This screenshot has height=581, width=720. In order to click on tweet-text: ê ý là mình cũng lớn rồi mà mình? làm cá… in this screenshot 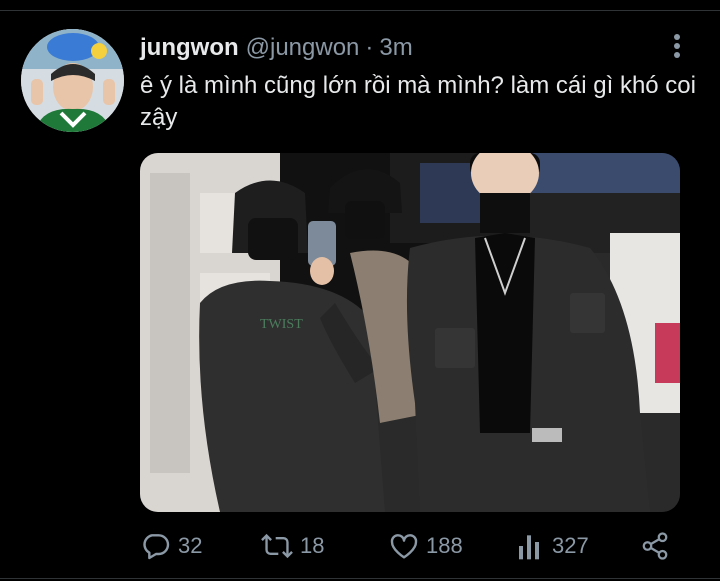, I will do `click(418, 101)`.